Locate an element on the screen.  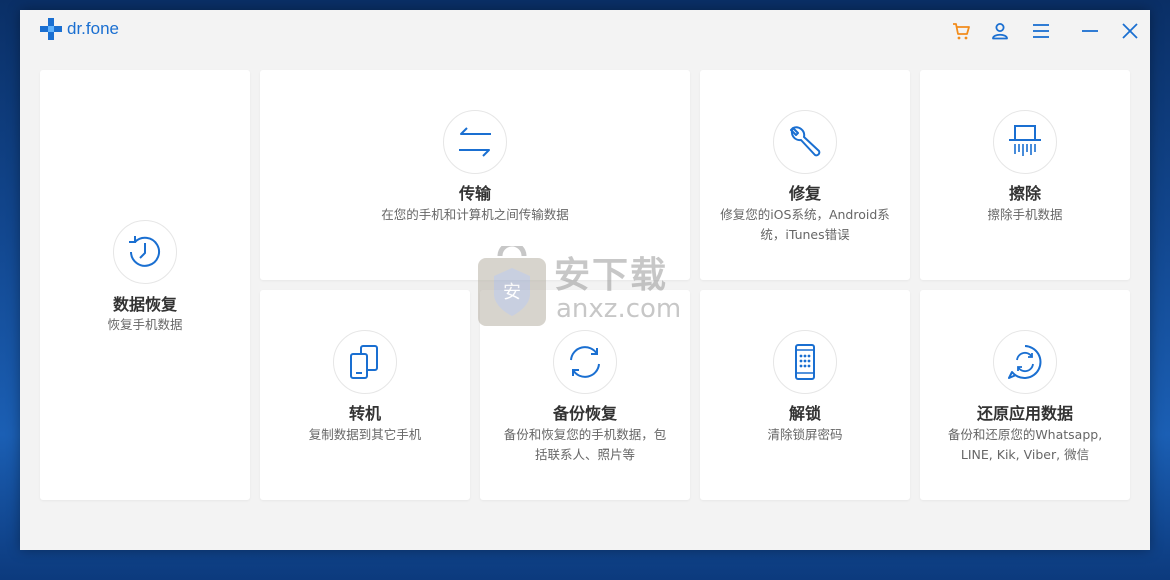
restore-social-desc: 备份和还原您的Whatsapp, LINE, Kik, Viber, 微信 is located at coordinates (1025, 444).